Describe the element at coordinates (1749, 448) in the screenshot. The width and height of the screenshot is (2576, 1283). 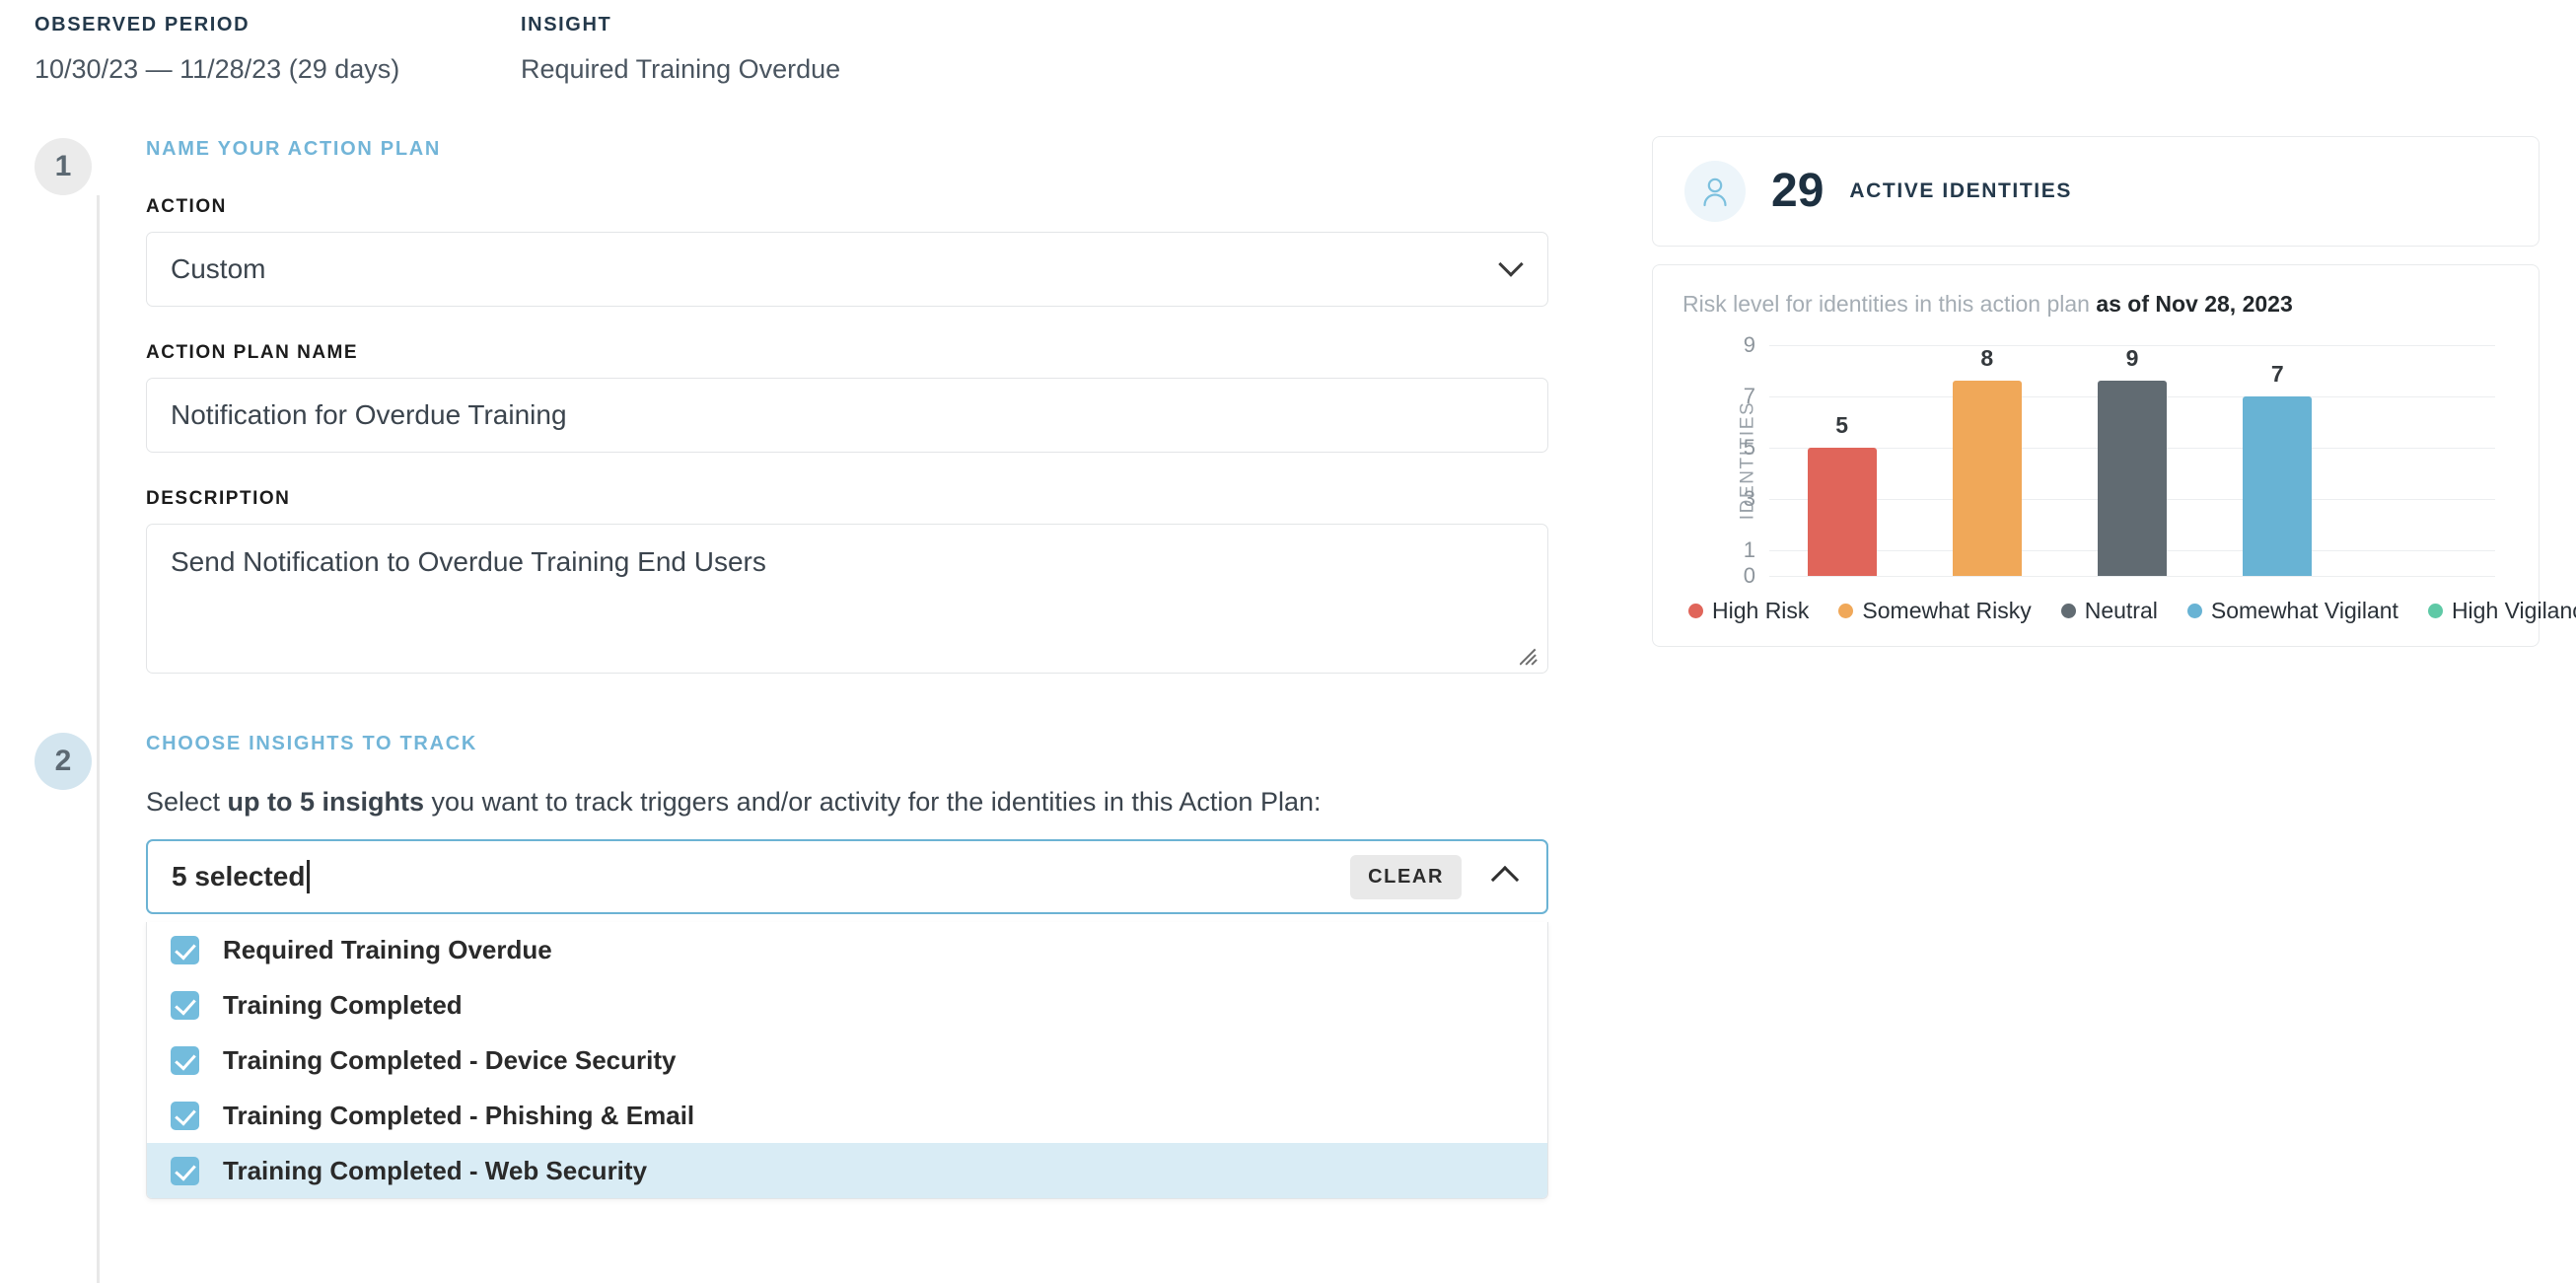
I see `chart-y-tick-label: 5` at that location.